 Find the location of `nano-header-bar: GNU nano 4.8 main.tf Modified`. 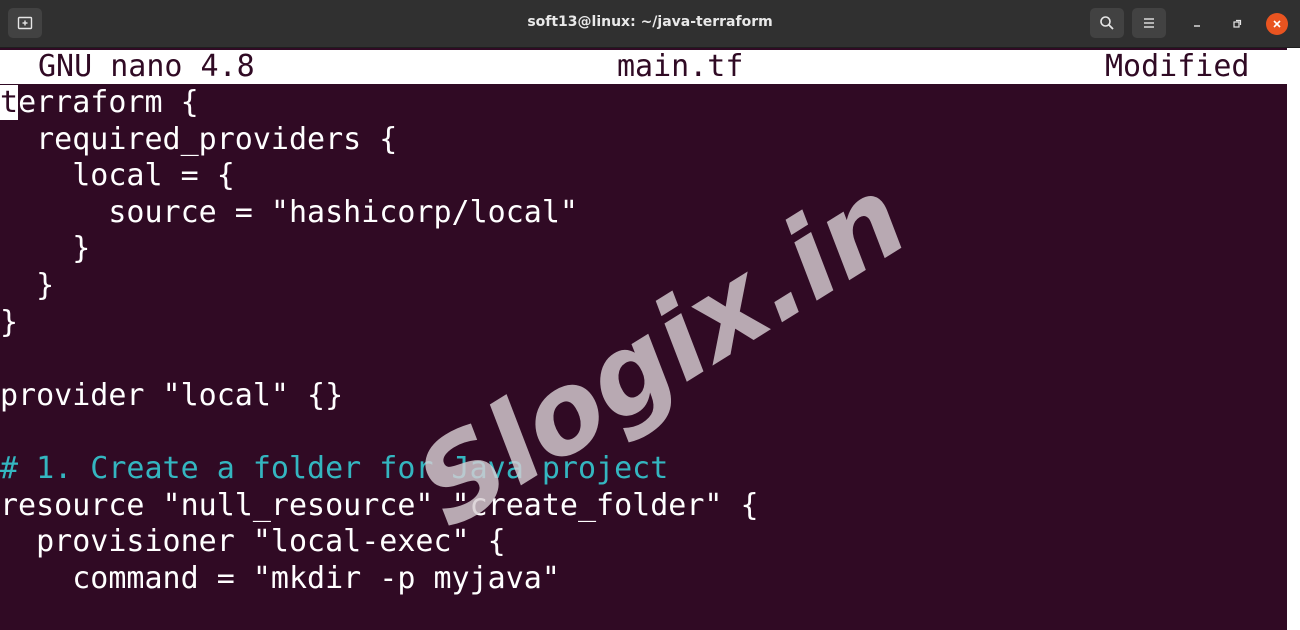

nano-header-bar: GNU nano 4.8 main.tf Modified is located at coordinates (643, 66).